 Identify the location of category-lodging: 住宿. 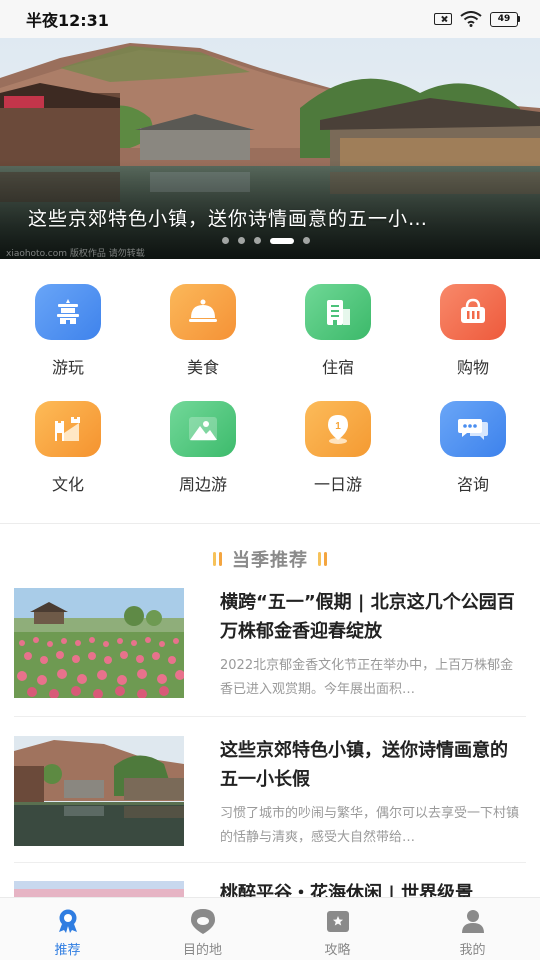
(338, 331).